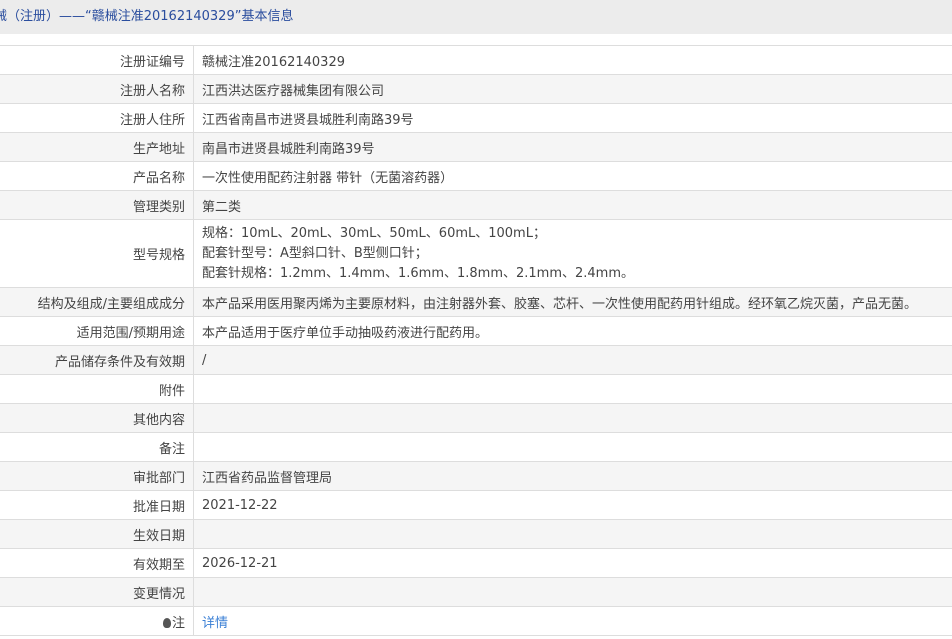 This screenshot has width=952, height=639. I want to click on row-label-text: 备注, so click(171, 449).